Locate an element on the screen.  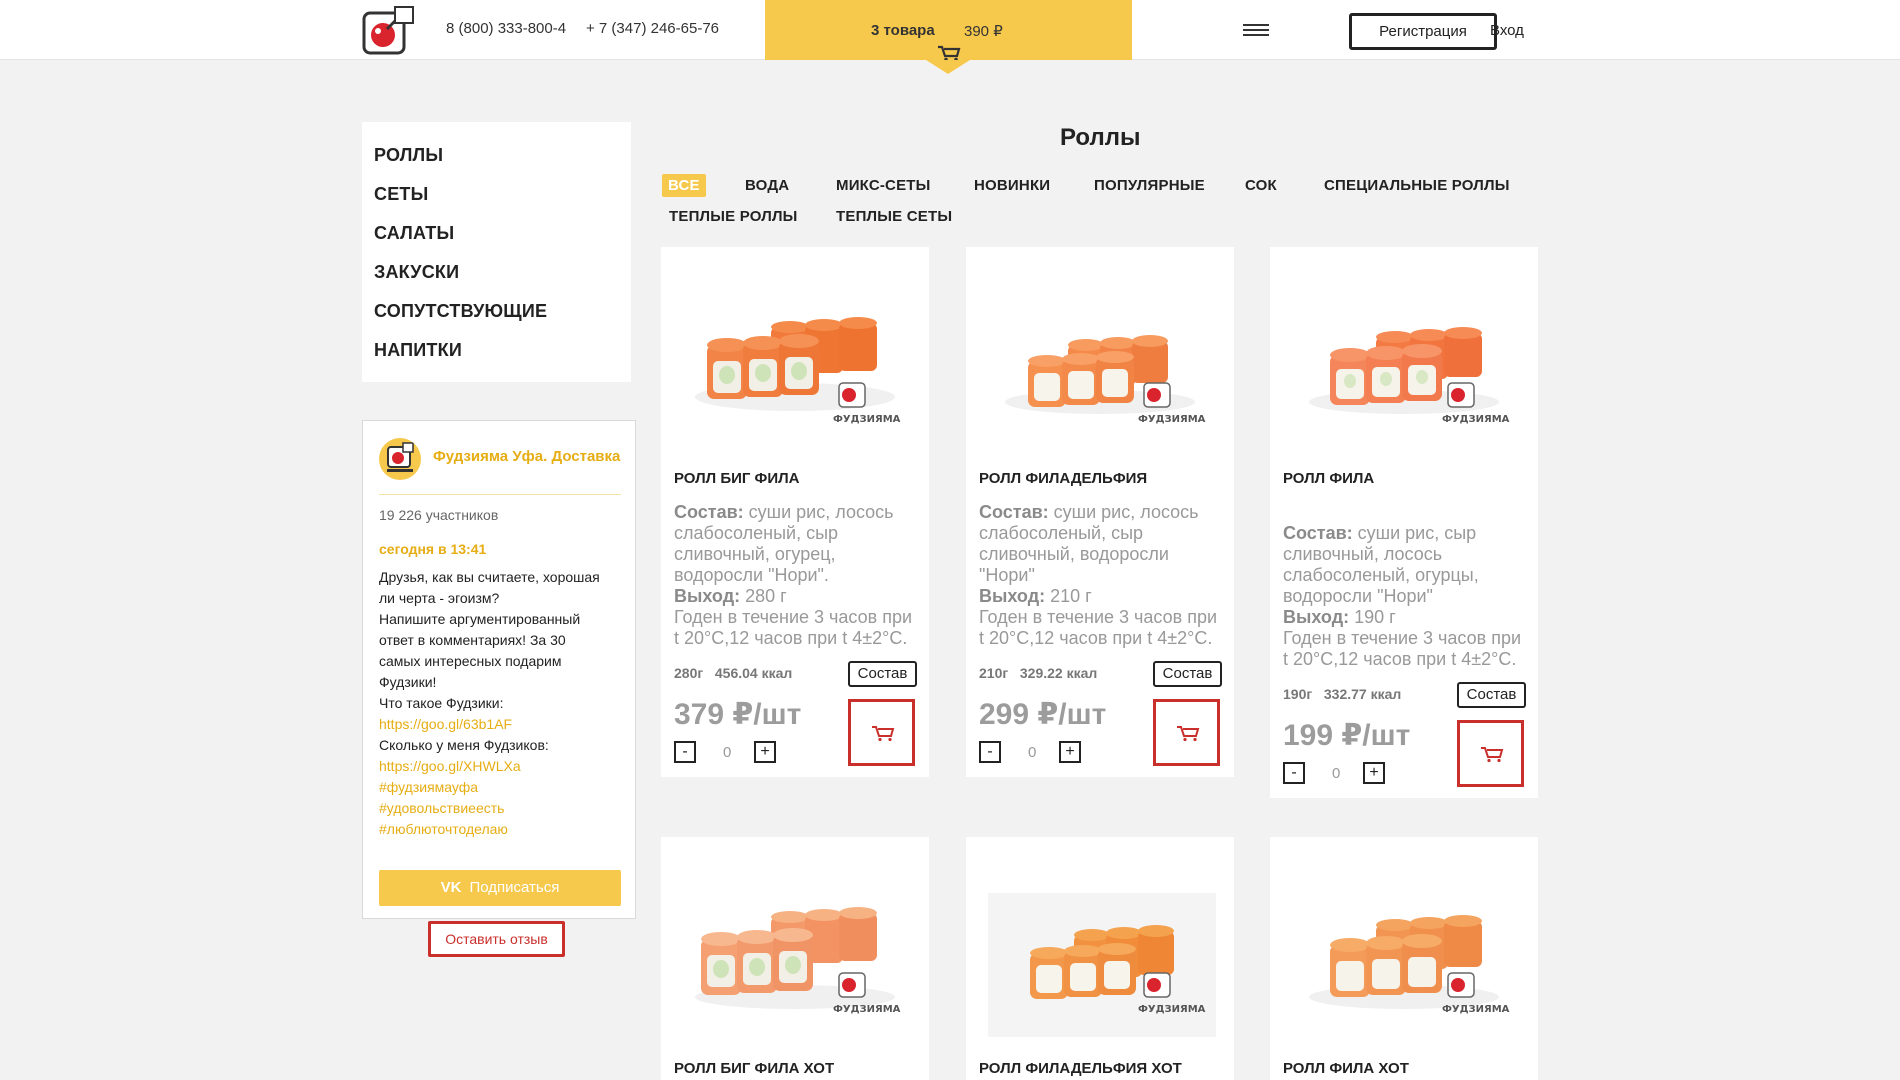
hashtag: #люблюточтоделаю is located at coordinates (504, 829).